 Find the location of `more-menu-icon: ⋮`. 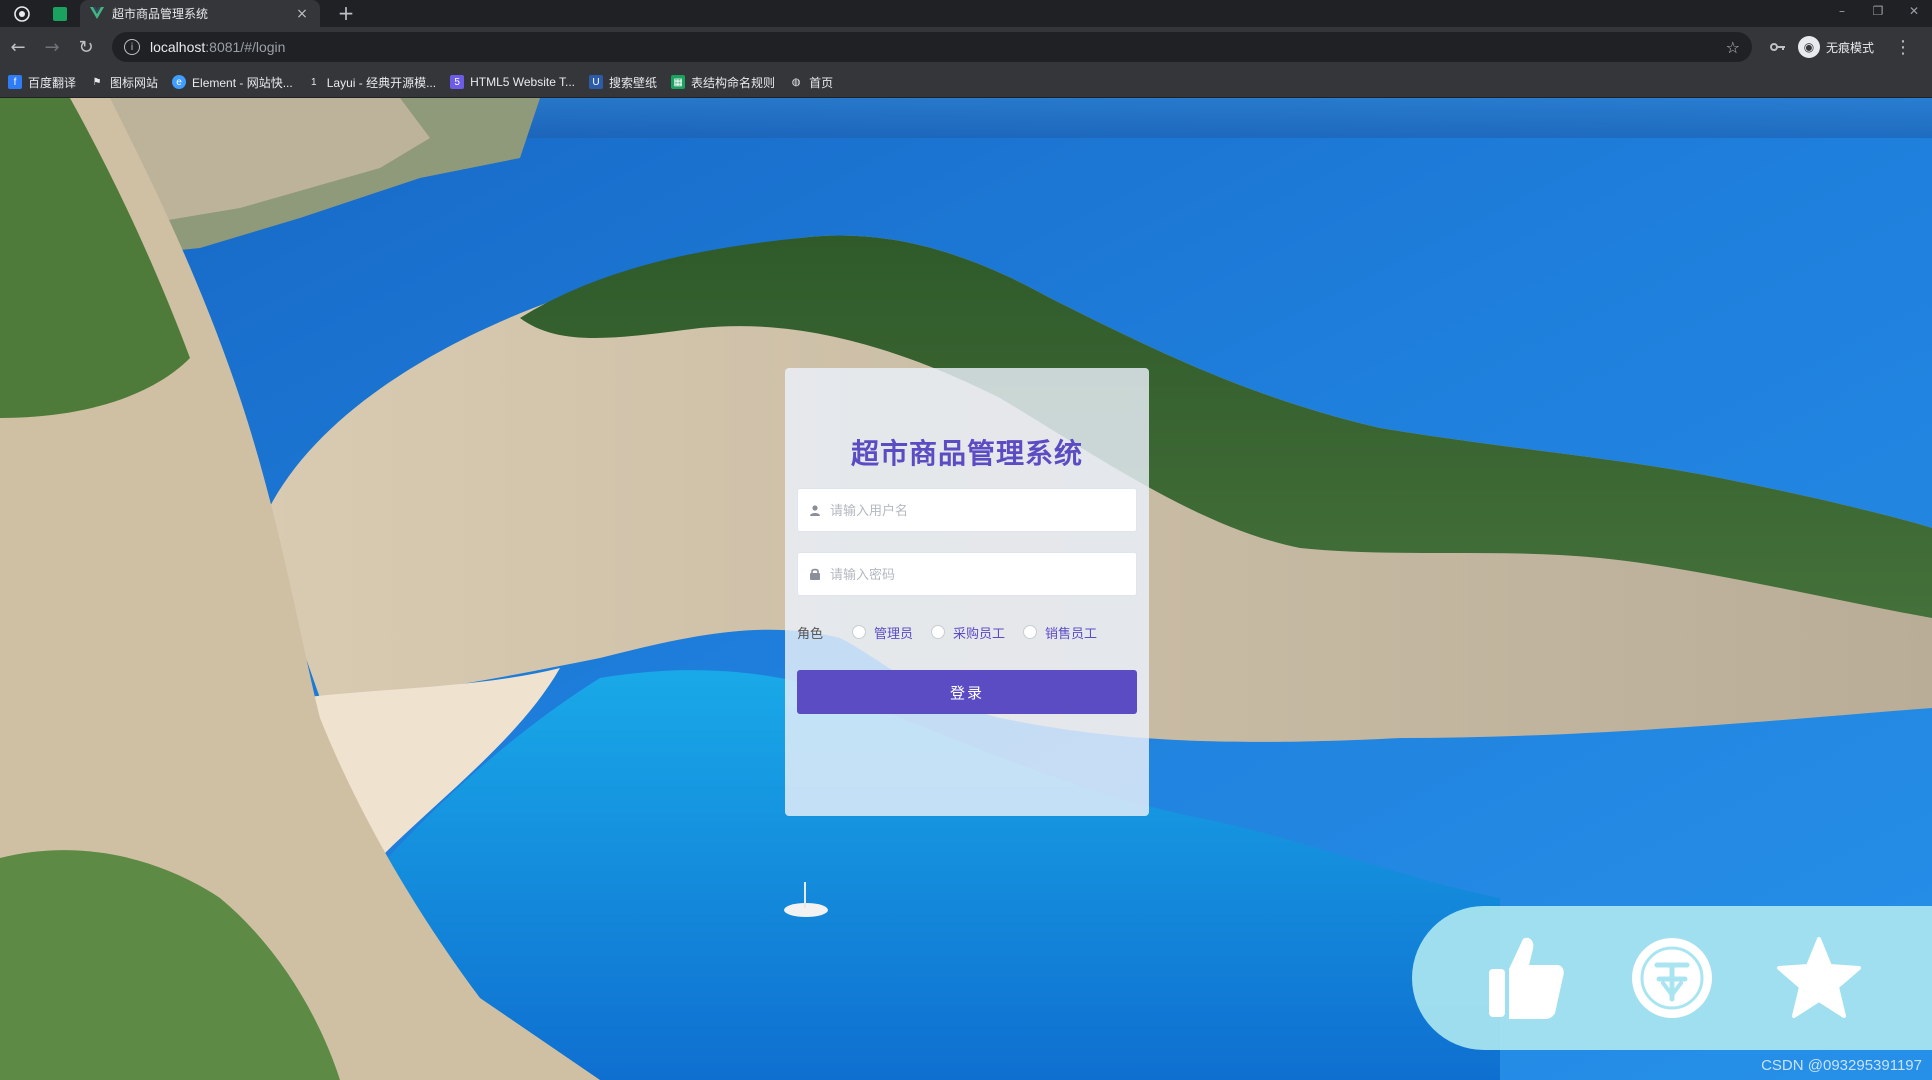

more-menu-icon: ⋮ is located at coordinates (1903, 47).